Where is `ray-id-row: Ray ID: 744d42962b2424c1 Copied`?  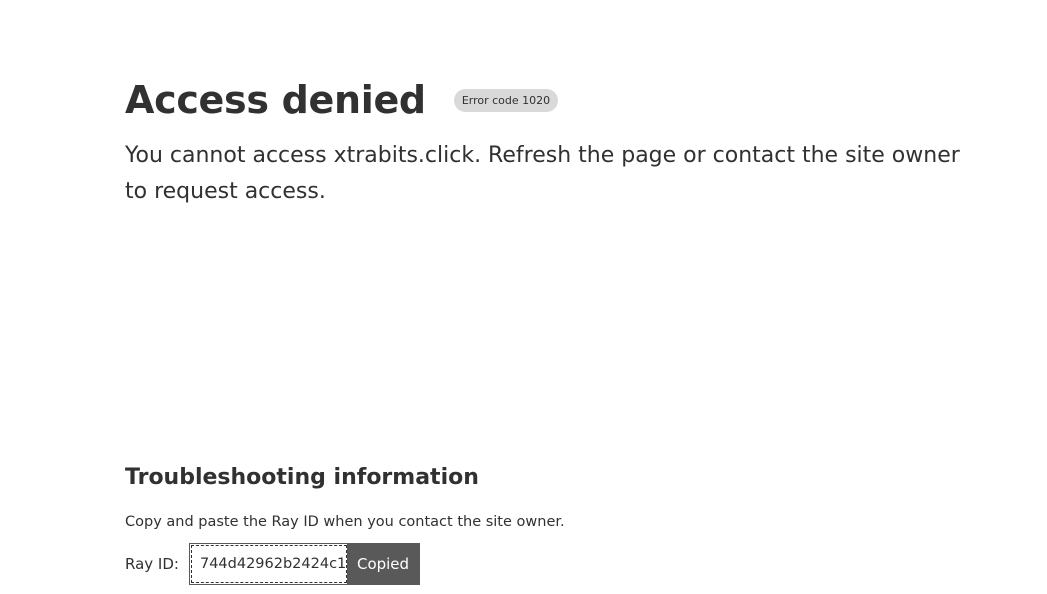
ray-id-row: Ray ID: 744d42962b2424c1 Copied is located at coordinates (545, 564).